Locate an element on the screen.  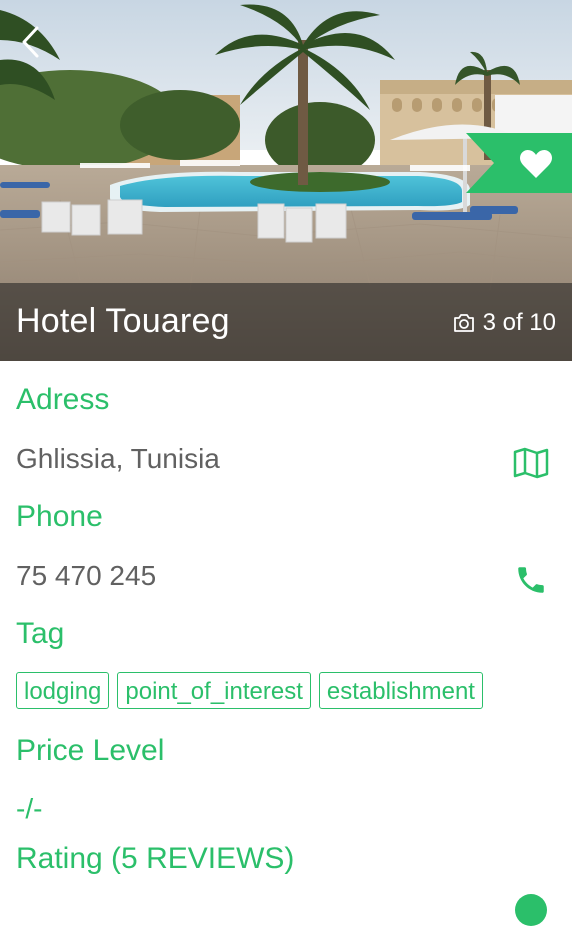
tag-list: lodging point_of_interest establishment is located at coordinates (249, 690).